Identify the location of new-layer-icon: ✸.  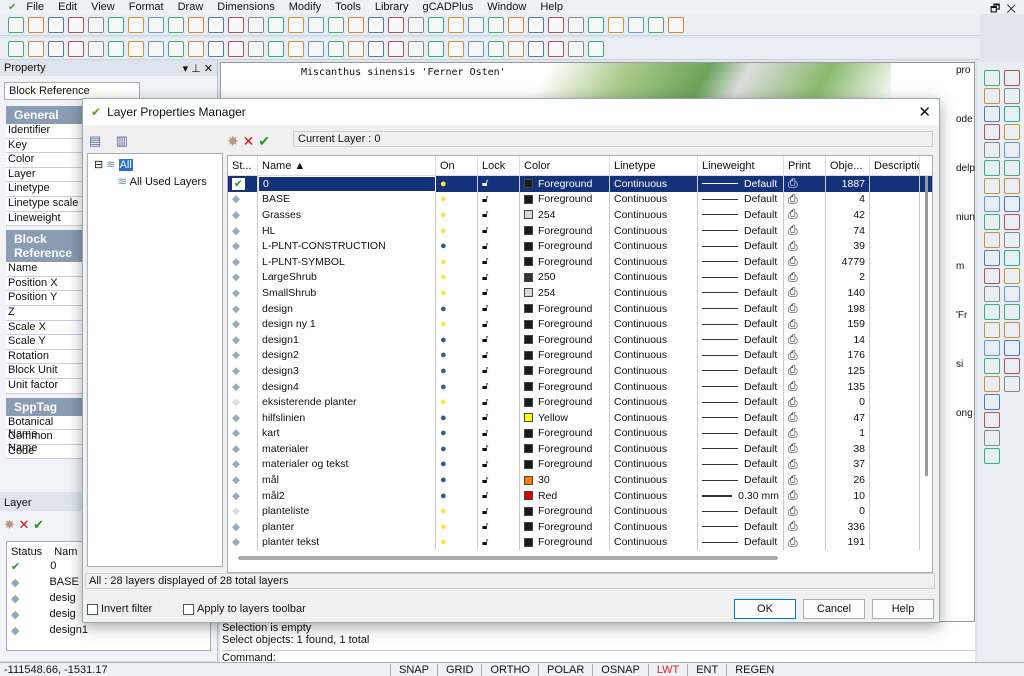
(9, 524).